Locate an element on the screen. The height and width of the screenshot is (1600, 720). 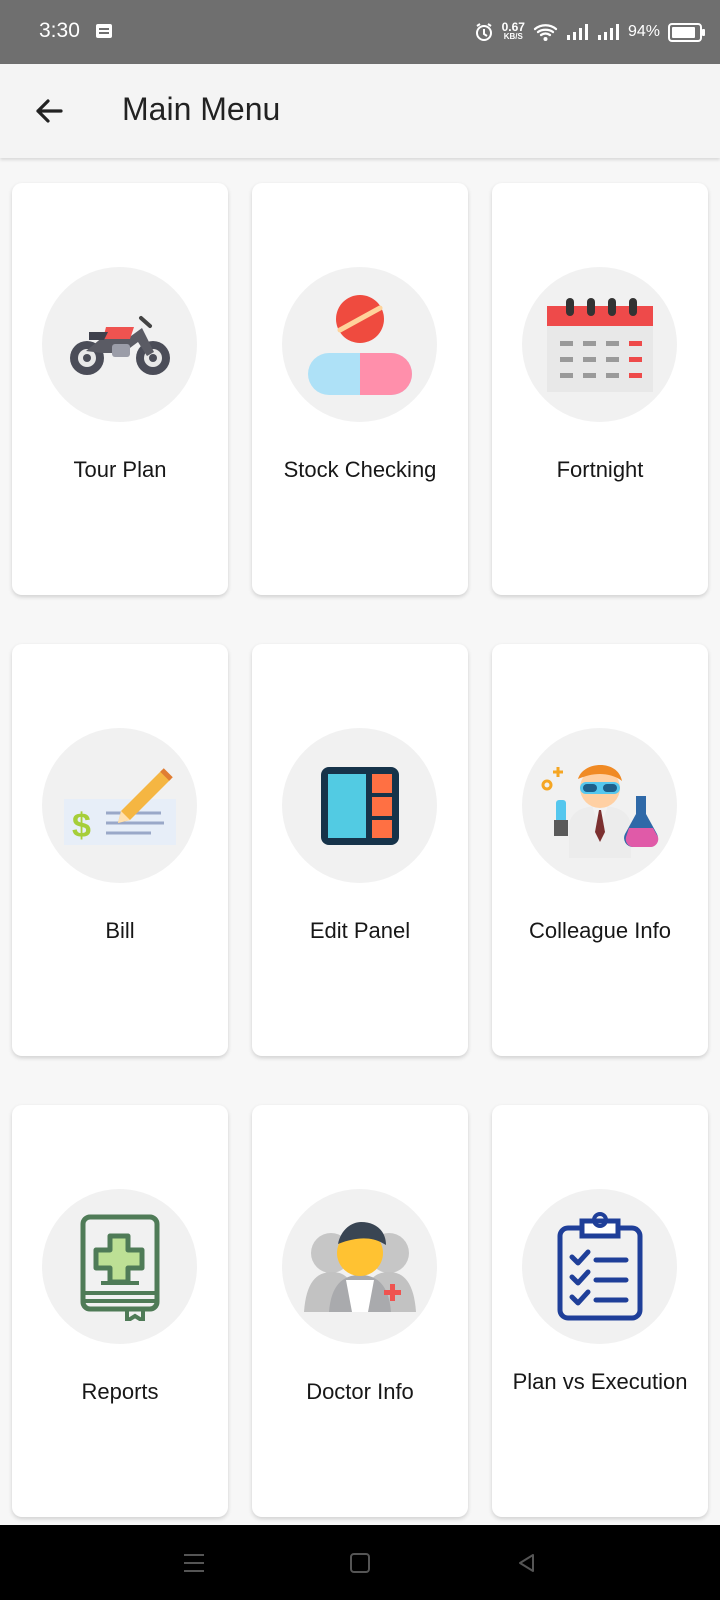
back-icon is located at coordinates (526, 1563).